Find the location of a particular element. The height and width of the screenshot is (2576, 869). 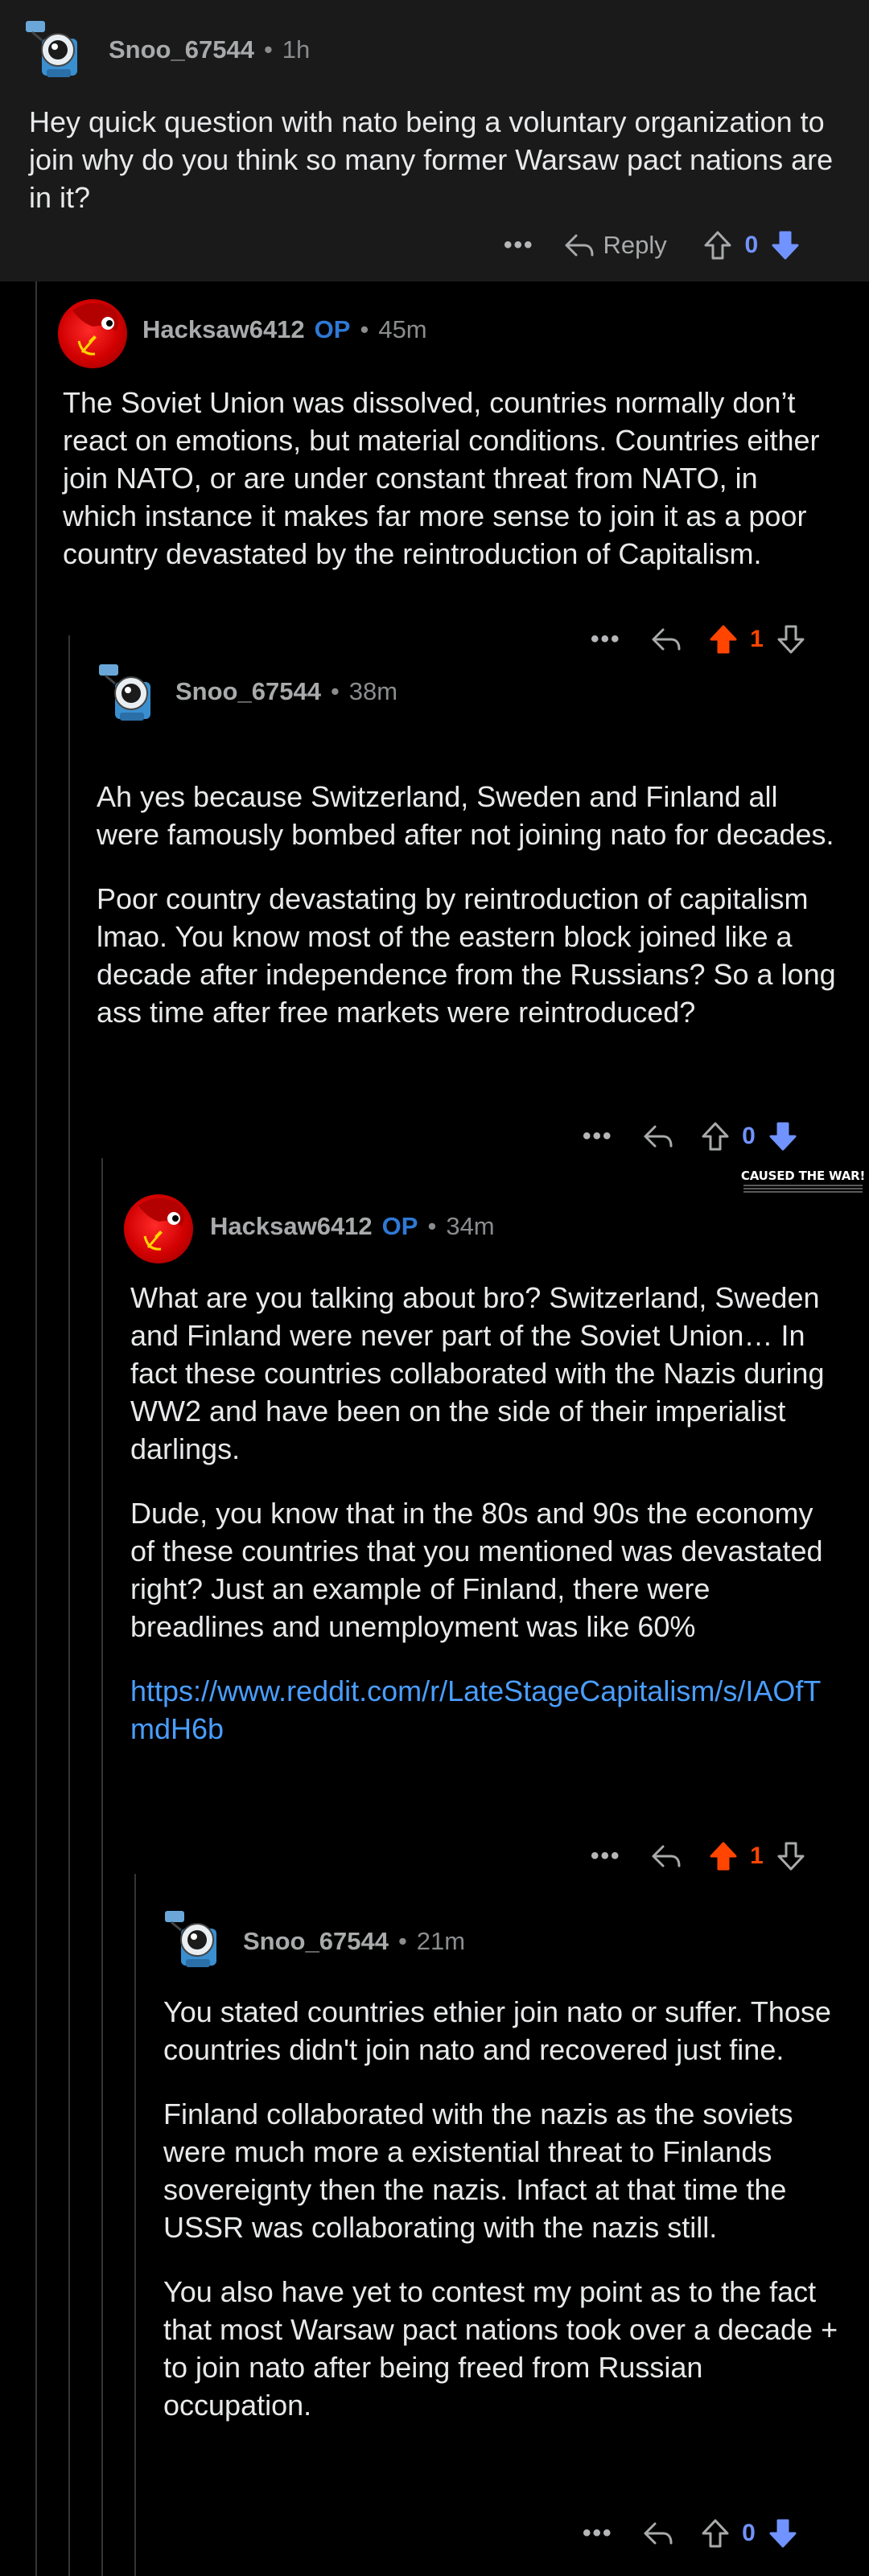

reply-button: Reply is located at coordinates (615, 245).